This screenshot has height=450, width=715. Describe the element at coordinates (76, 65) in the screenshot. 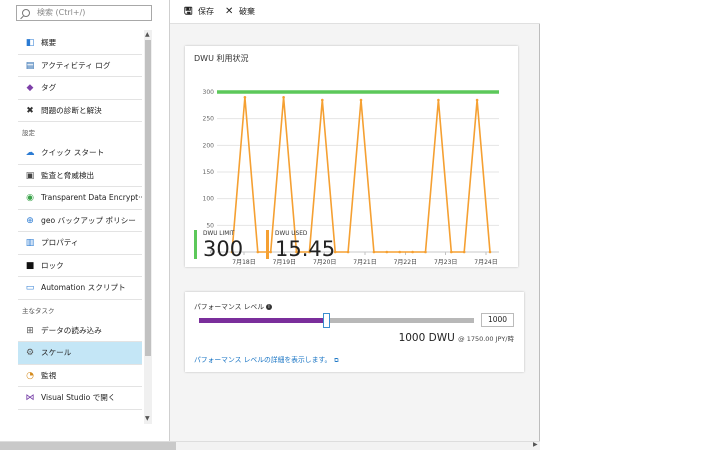

I see `sidebar-item-label: アクティビティ ログ` at that location.